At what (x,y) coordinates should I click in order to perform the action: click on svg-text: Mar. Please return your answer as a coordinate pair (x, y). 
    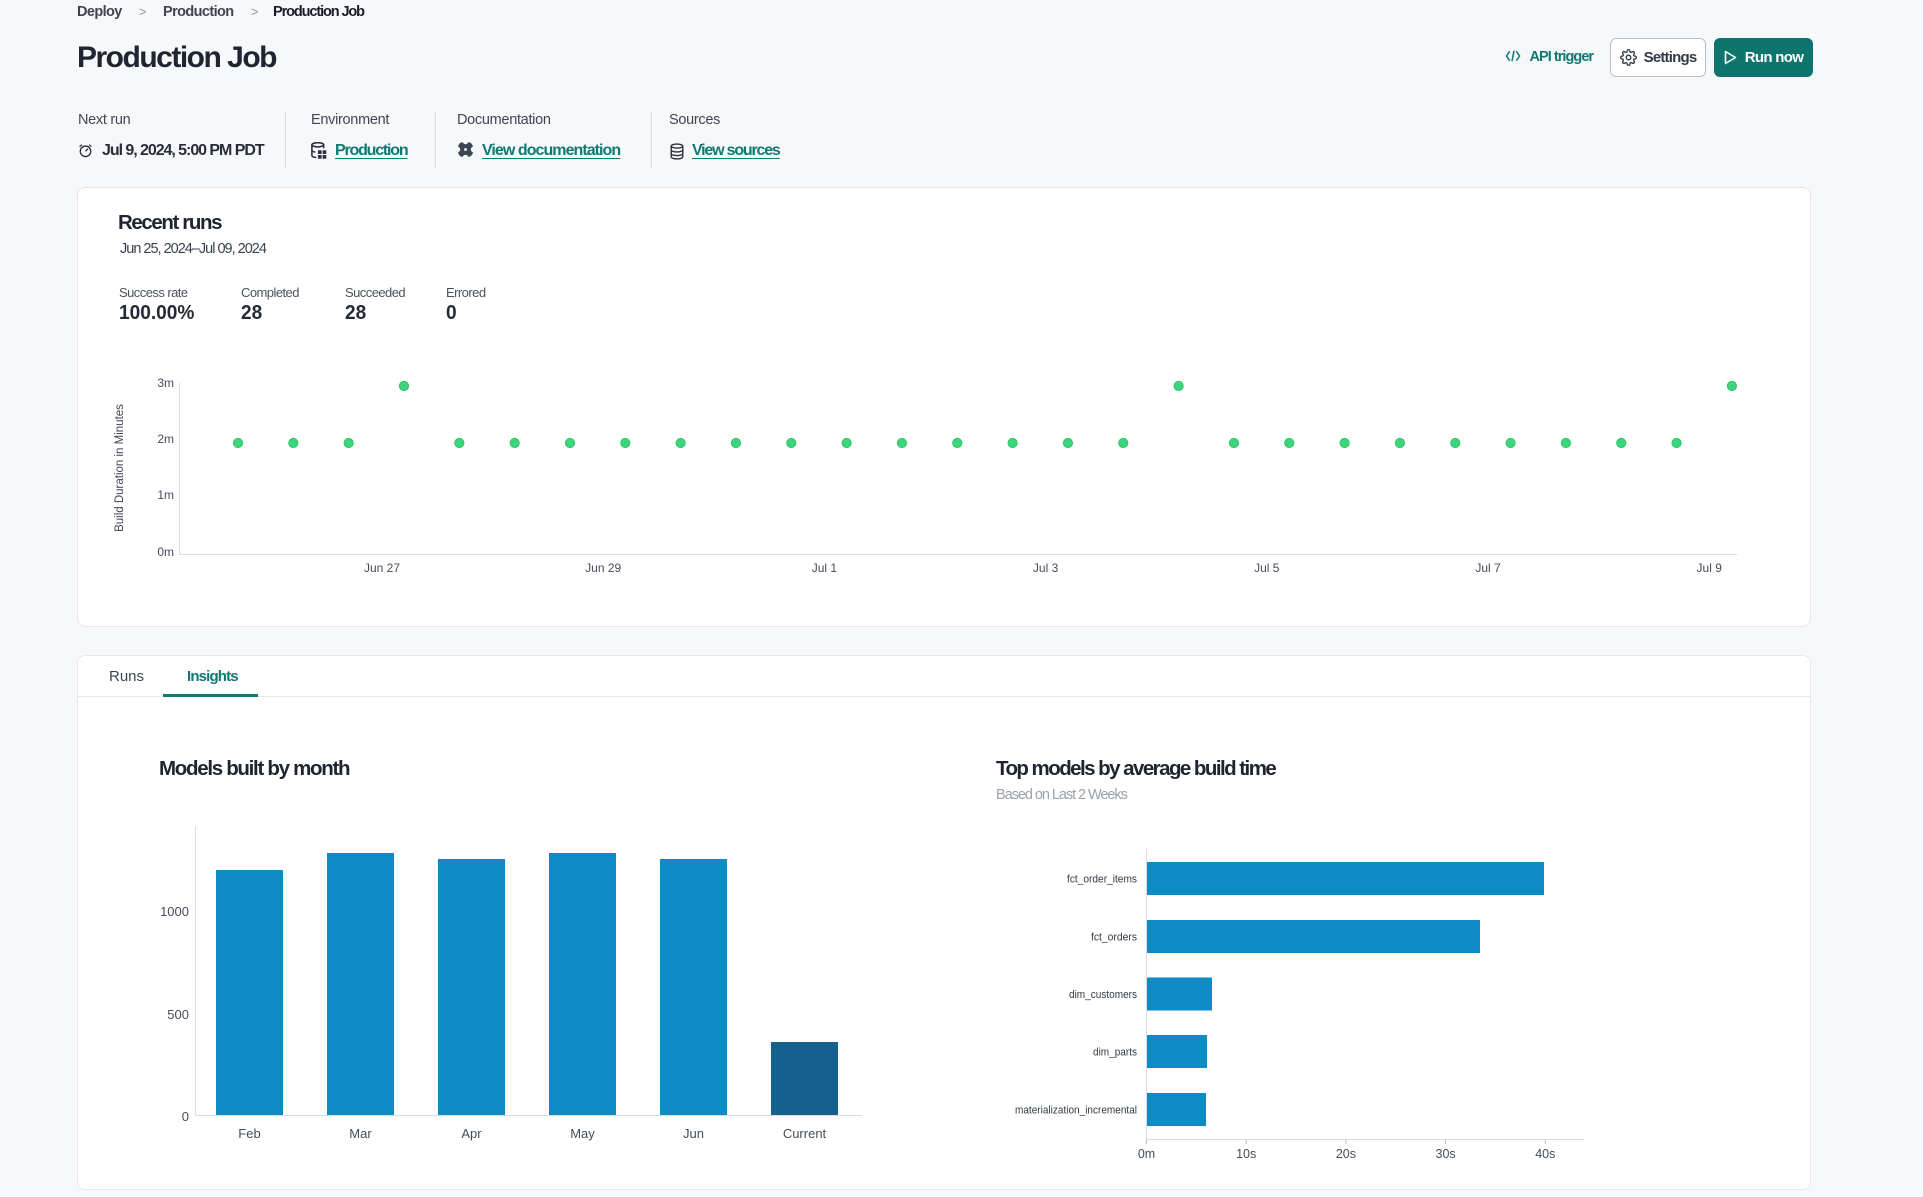
    Looking at the image, I should click on (360, 1133).